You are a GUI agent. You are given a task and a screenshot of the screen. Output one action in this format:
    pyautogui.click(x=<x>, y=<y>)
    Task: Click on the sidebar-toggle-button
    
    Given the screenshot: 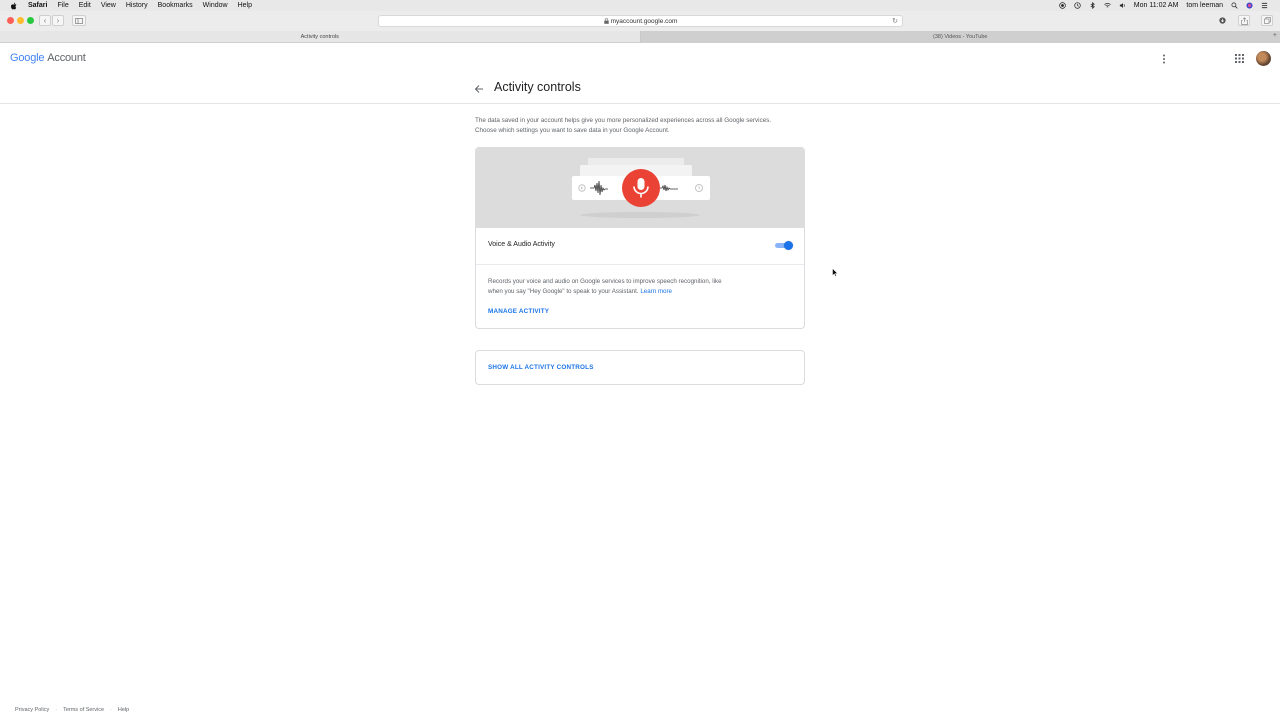 What is the action you would take?
    pyautogui.click(x=79, y=20)
    